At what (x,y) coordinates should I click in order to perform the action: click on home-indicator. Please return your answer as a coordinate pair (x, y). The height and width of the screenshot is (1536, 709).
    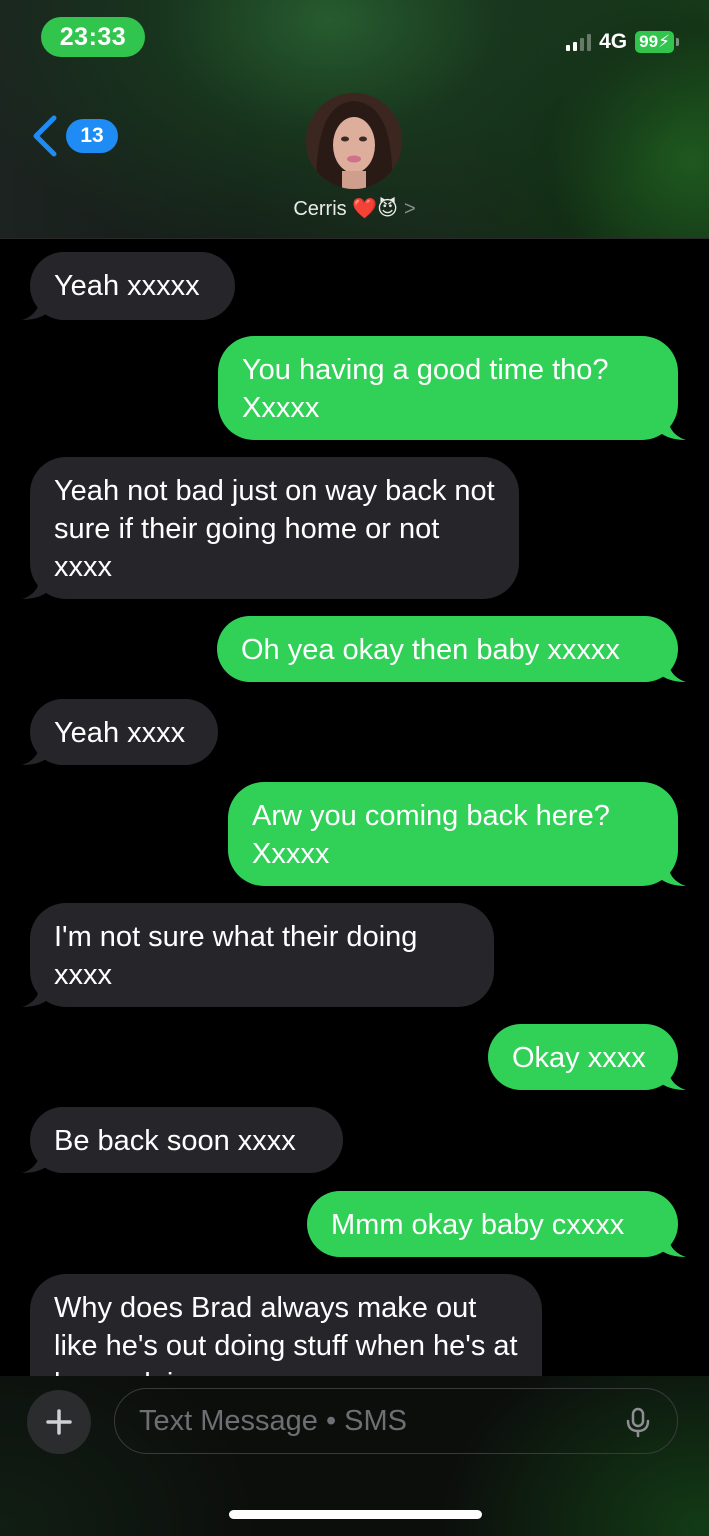
    Looking at the image, I should click on (355, 1514).